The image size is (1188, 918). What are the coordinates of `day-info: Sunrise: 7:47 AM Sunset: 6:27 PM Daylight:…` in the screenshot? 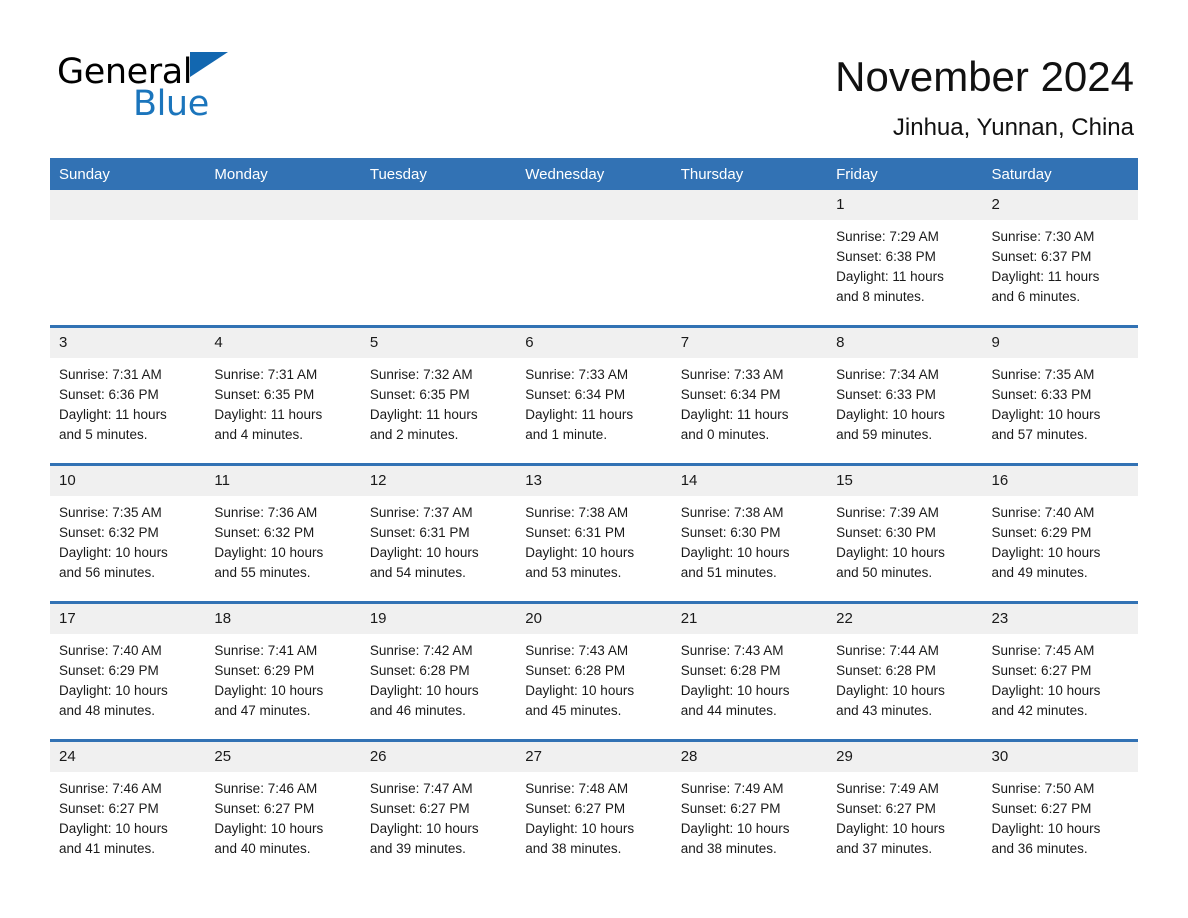 It's located at (438, 815).